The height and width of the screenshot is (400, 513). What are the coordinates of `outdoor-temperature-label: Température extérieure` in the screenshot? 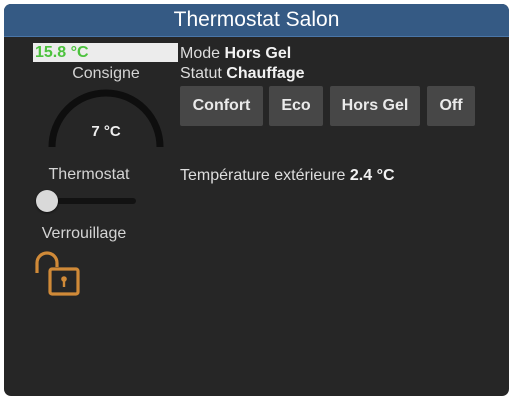 It's located at (263, 175).